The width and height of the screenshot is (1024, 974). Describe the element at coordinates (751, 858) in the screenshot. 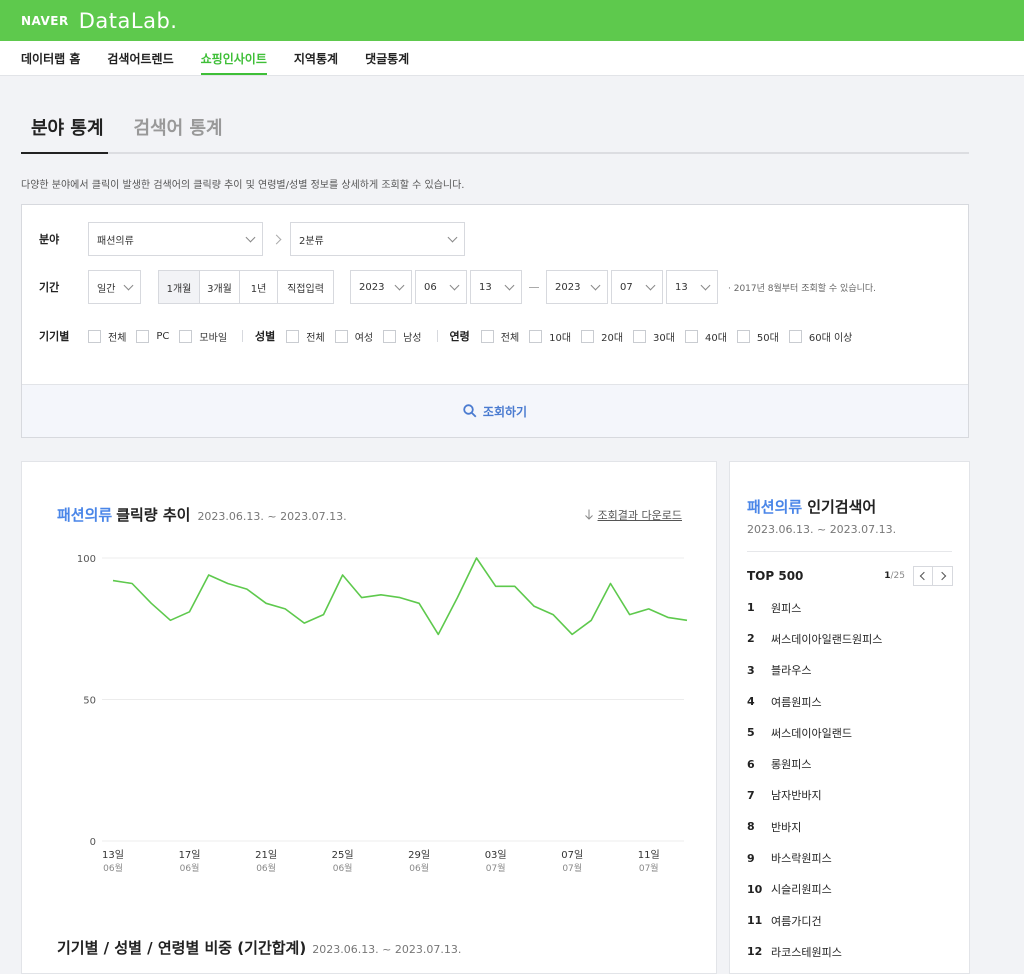

I see `rank-number: 9` at that location.